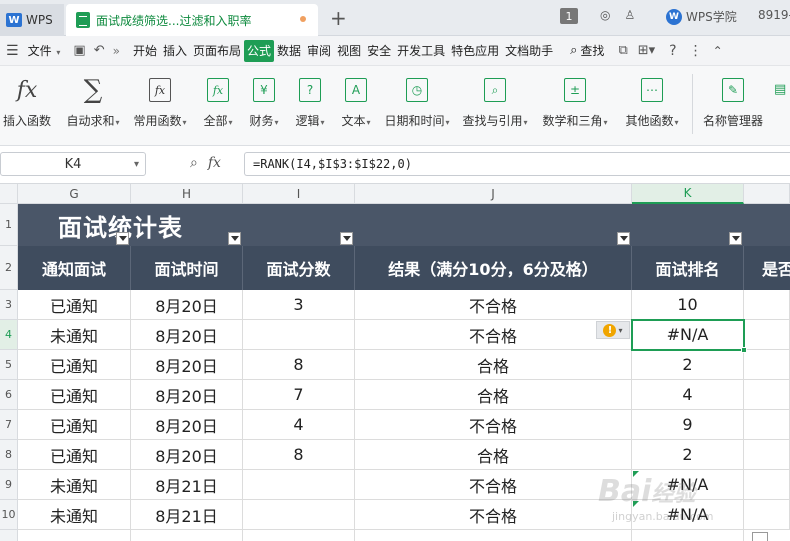 The width and height of the screenshot is (790, 541). Describe the element at coordinates (259, 50) in the screenshot. I see `menu-formula: 公式` at that location.